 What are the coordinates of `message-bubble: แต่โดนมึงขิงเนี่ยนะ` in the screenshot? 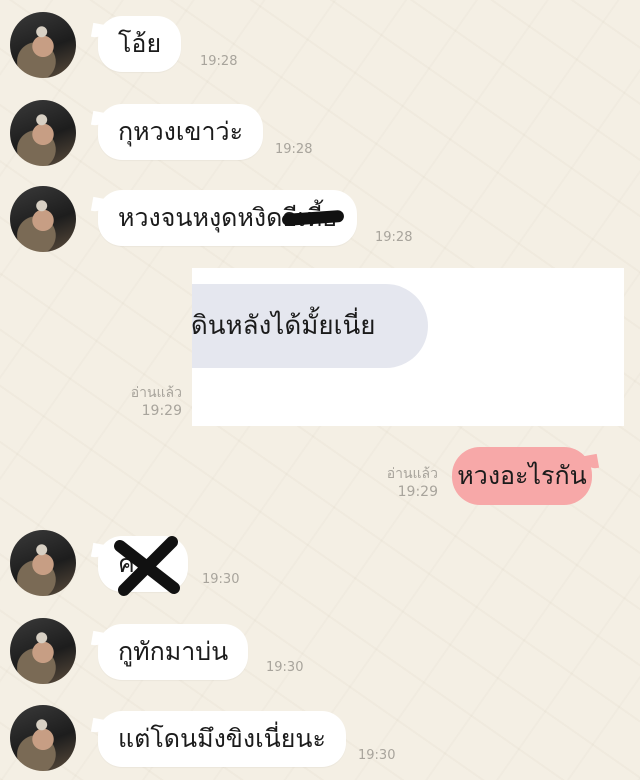 It's located at (222, 739).